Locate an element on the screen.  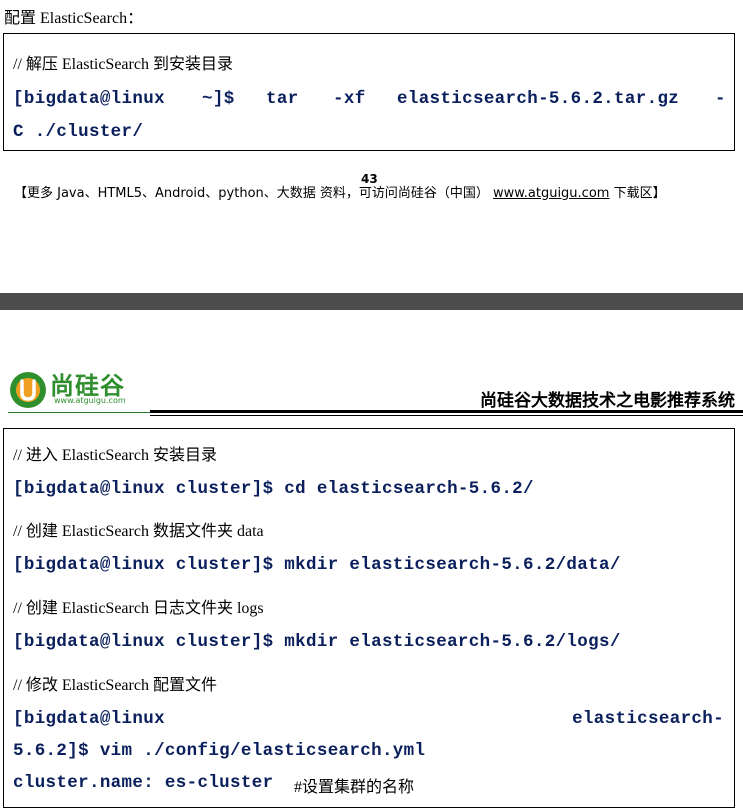
header-rule-thick is located at coordinates (446, 411).